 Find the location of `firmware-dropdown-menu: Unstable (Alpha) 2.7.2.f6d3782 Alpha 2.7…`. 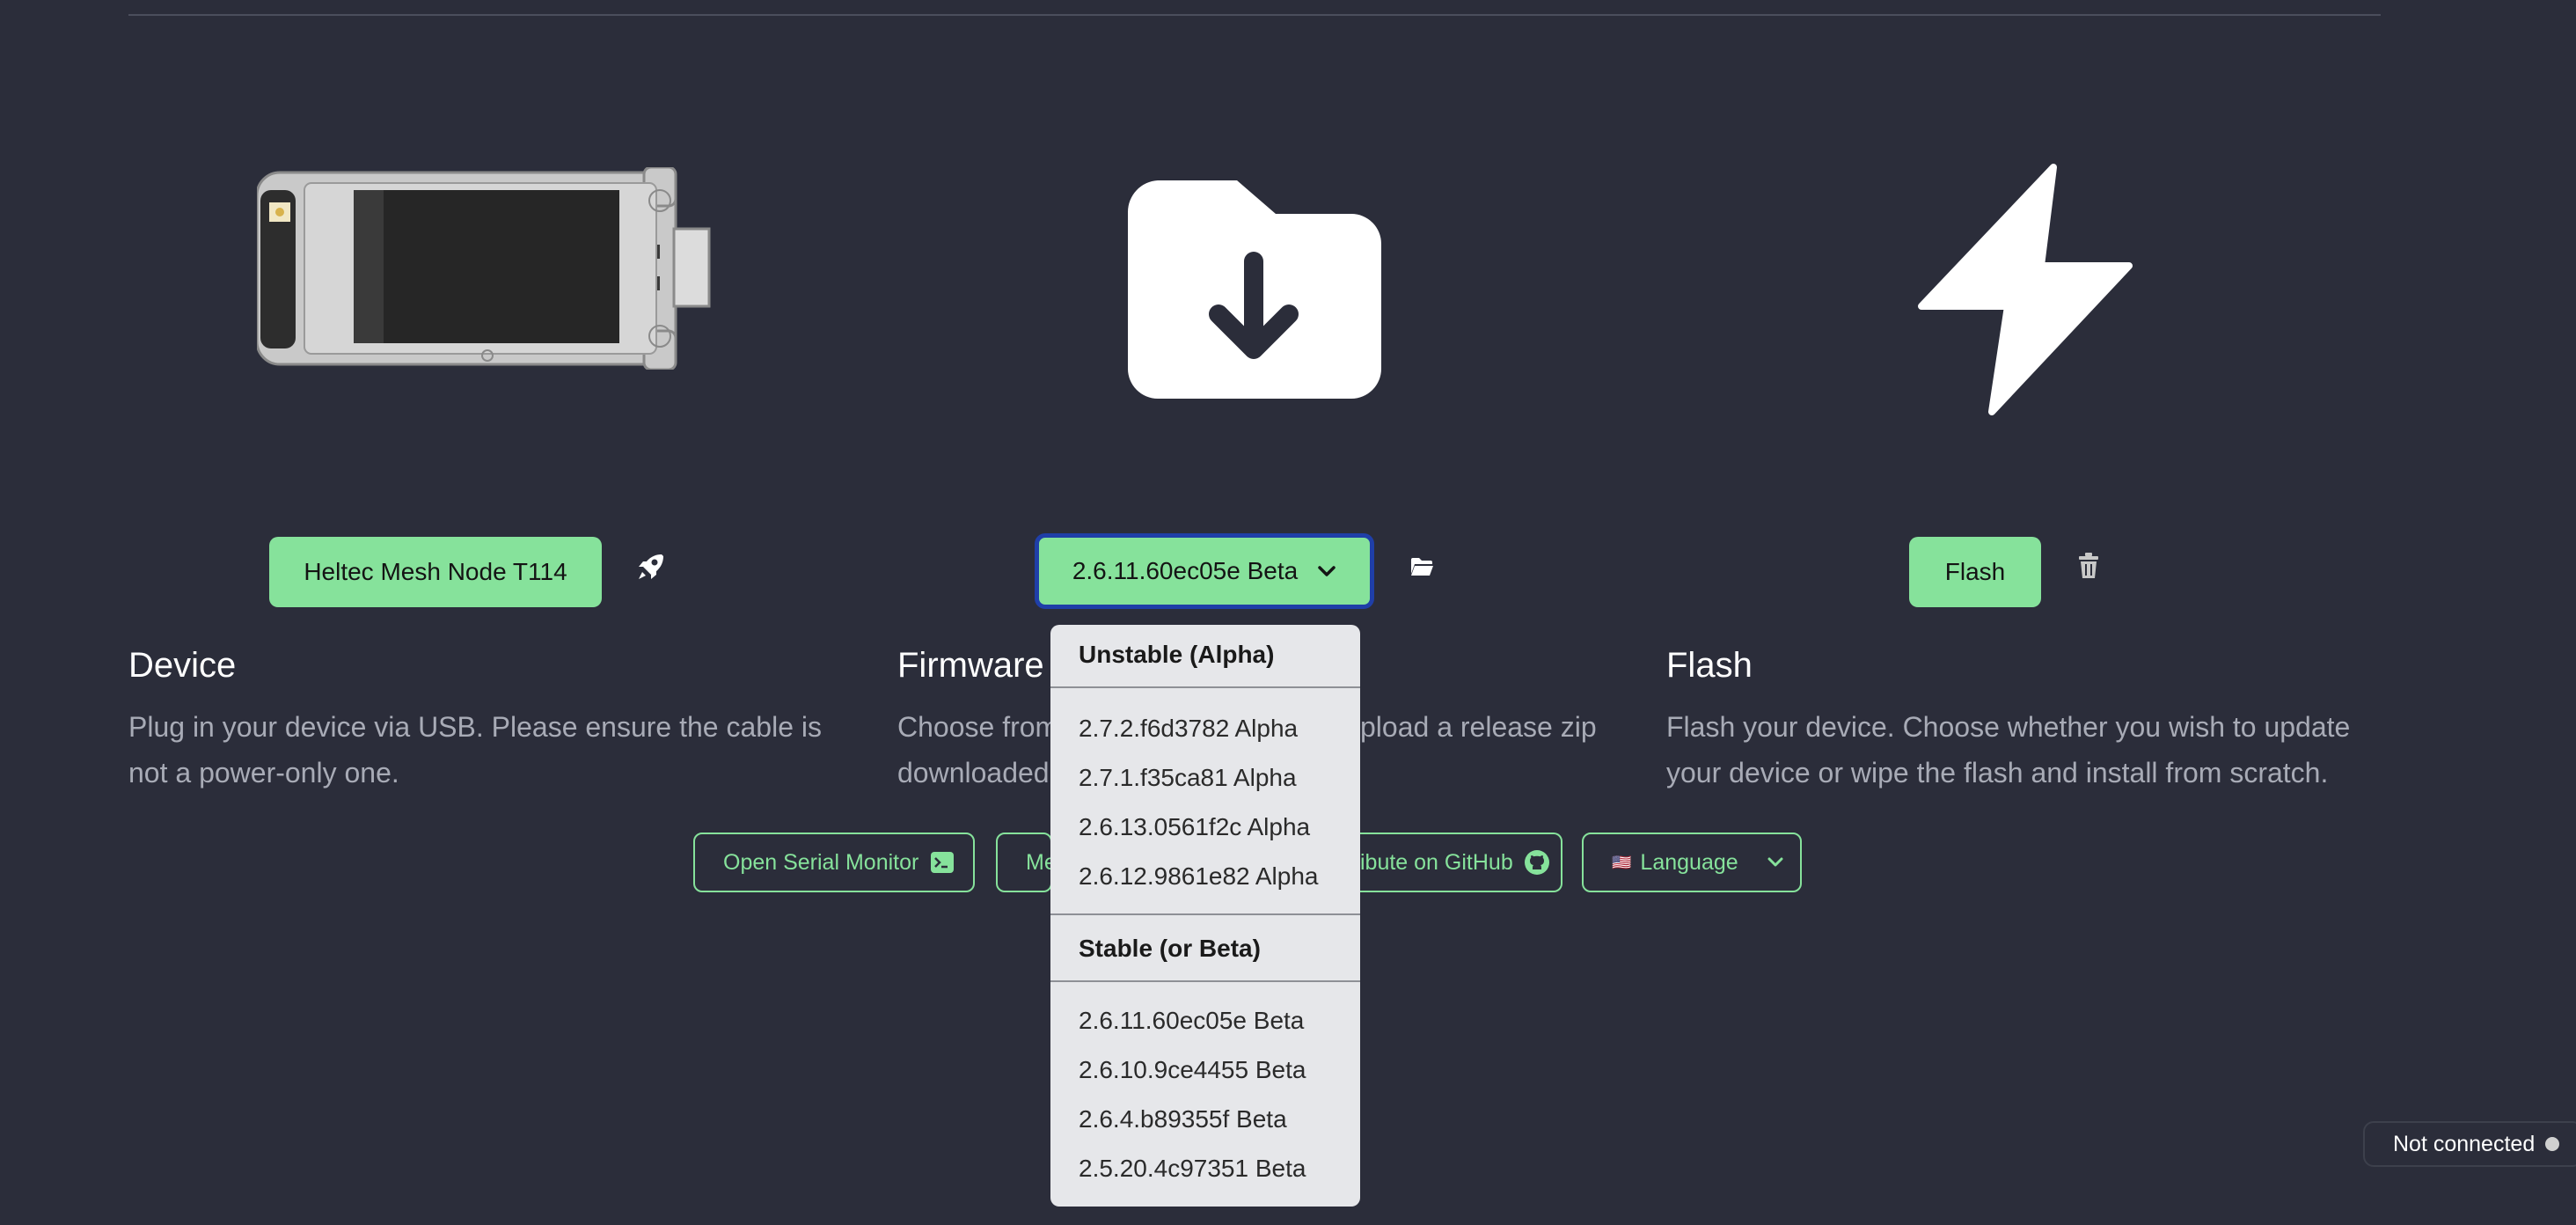

firmware-dropdown-menu: Unstable (Alpha) 2.7.2.f6d3782 Alpha 2.7… is located at coordinates (1205, 916).